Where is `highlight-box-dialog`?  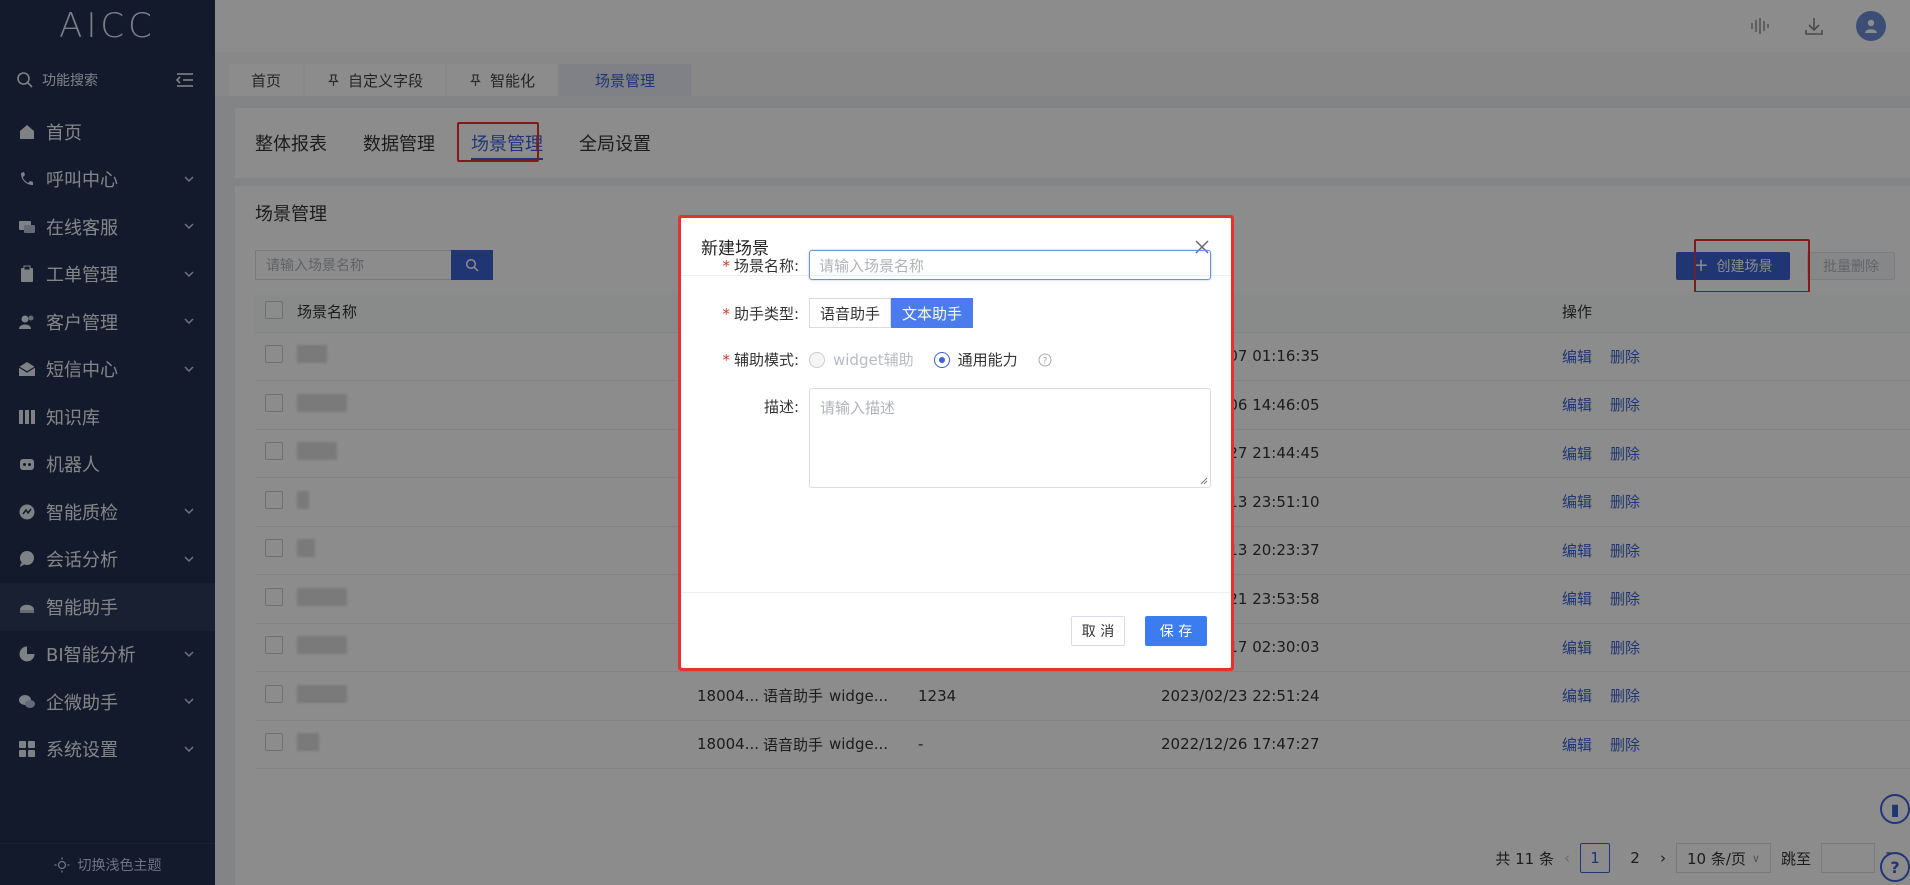 highlight-box-dialog is located at coordinates (956, 443).